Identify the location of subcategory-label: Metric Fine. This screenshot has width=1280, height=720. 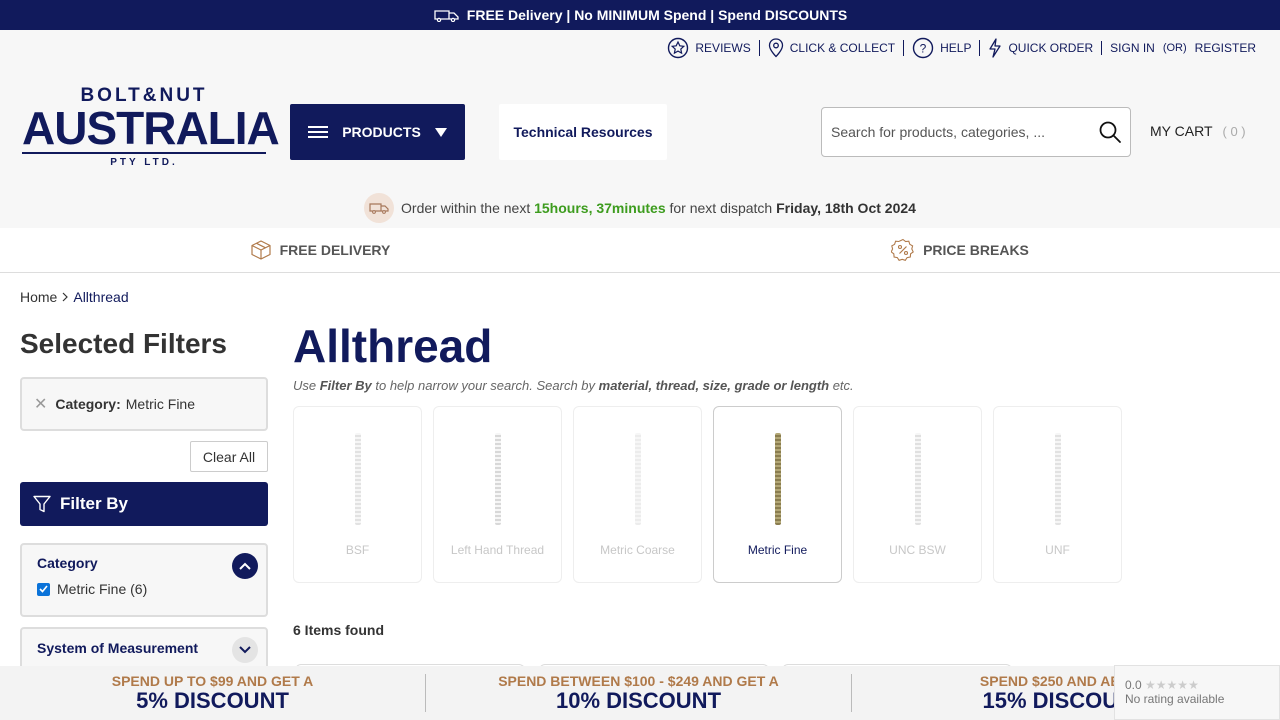
(777, 550).